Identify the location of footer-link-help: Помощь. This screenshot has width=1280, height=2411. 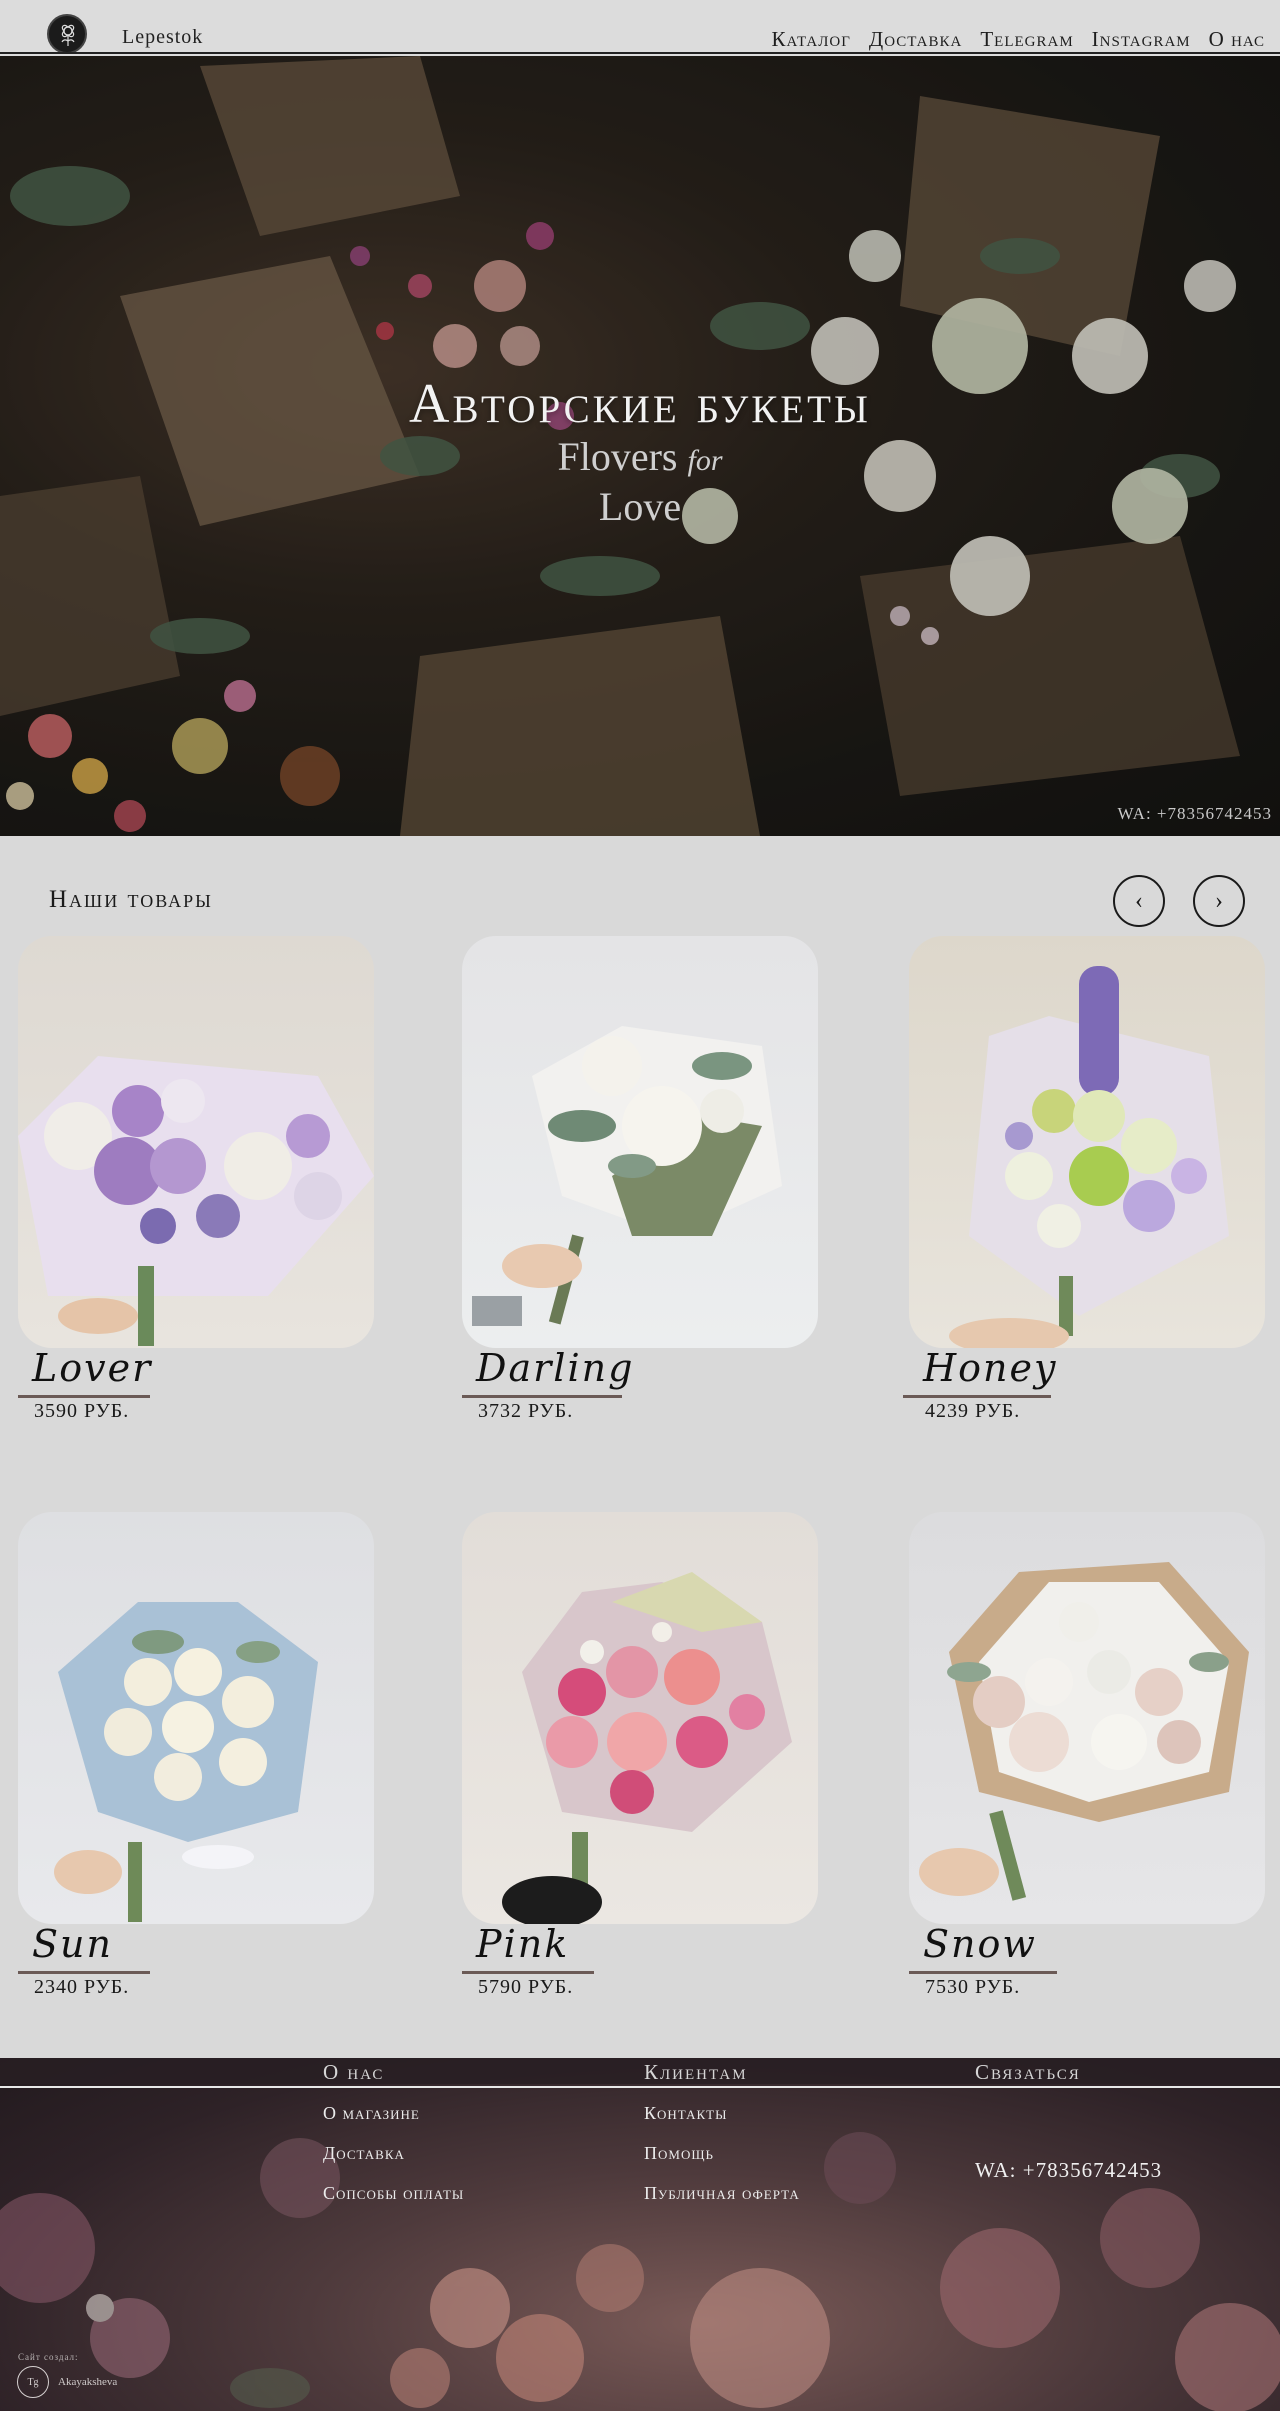
(679, 2153).